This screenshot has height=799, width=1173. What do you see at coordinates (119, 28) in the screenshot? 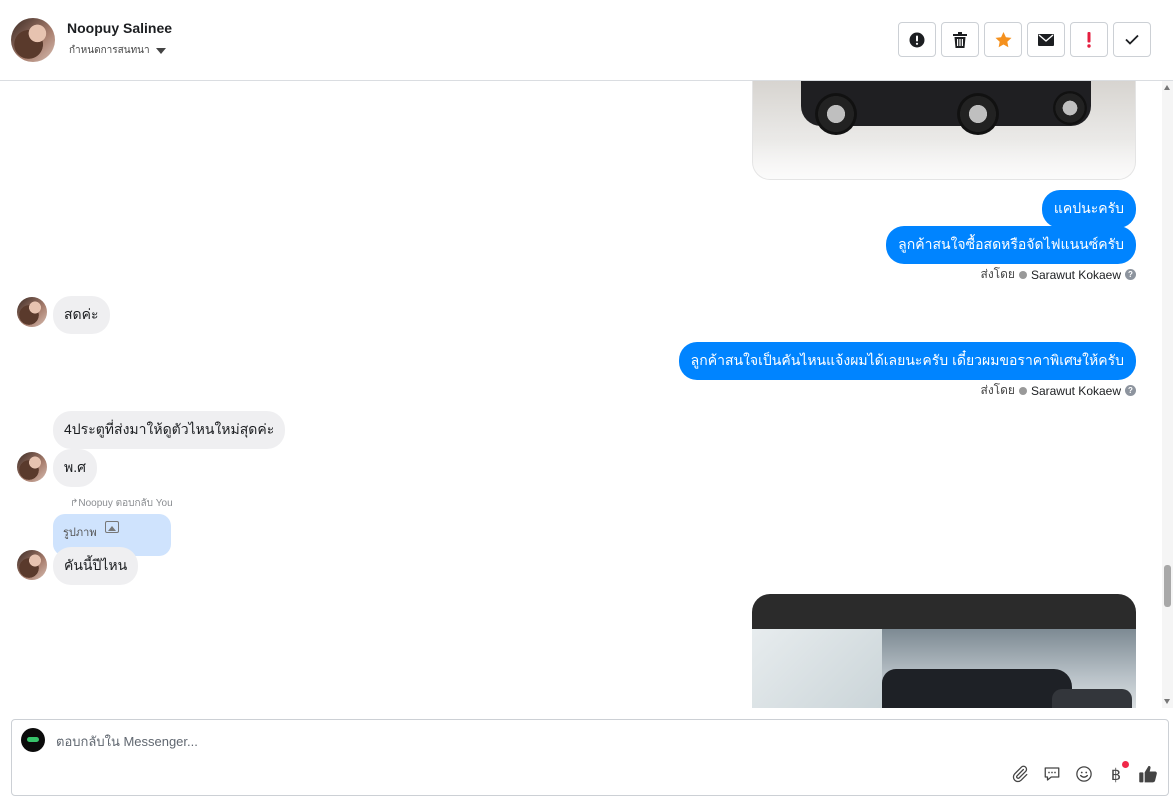
I see `contact-name: Noopuy Salinee` at bounding box center [119, 28].